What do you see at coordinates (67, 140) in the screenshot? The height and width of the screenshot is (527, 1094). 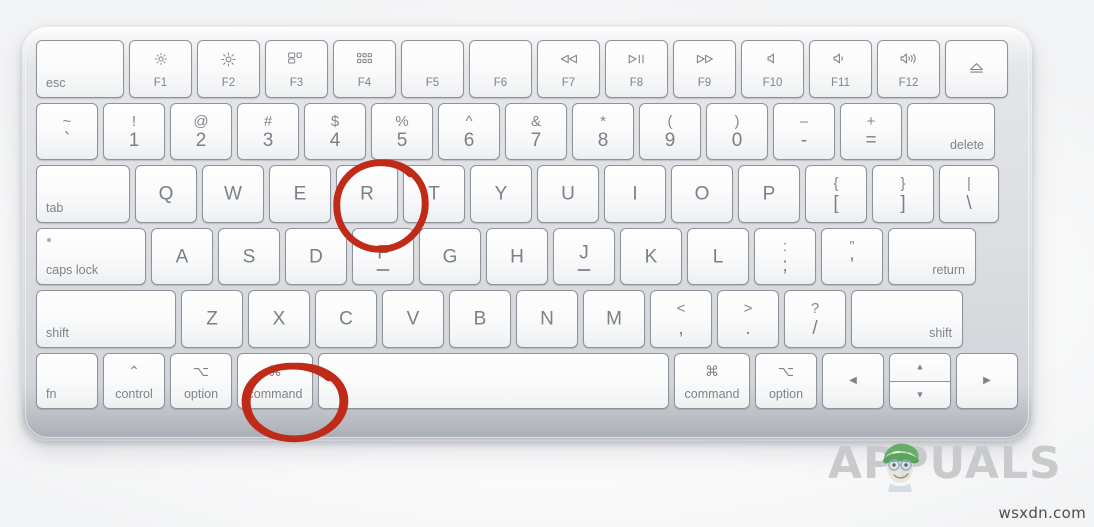 I see `key-backtick-lower: `` at bounding box center [67, 140].